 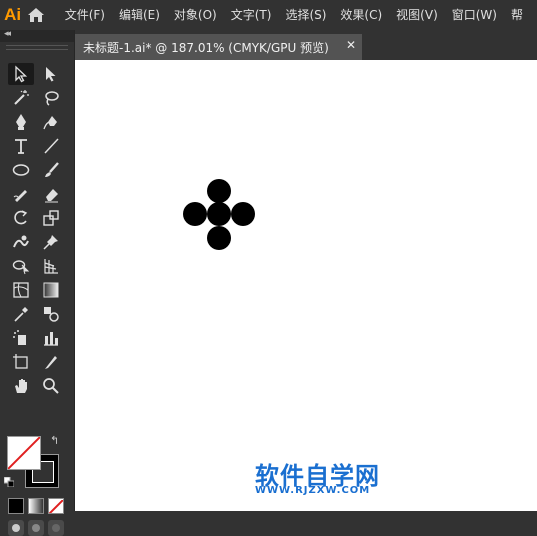 I want to click on zoom-tool, so click(x=51, y=386).